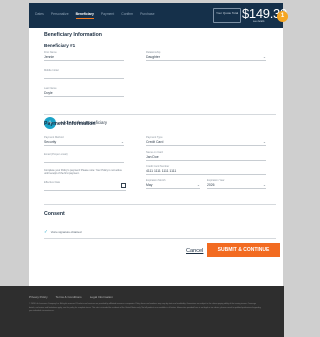 Image resolution: width=320 pixels, height=337 pixels. Describe the element at coordinates (173, 184) in the screenshot. I see `exp-month-select: Expiration Month May ⌄` at that location.